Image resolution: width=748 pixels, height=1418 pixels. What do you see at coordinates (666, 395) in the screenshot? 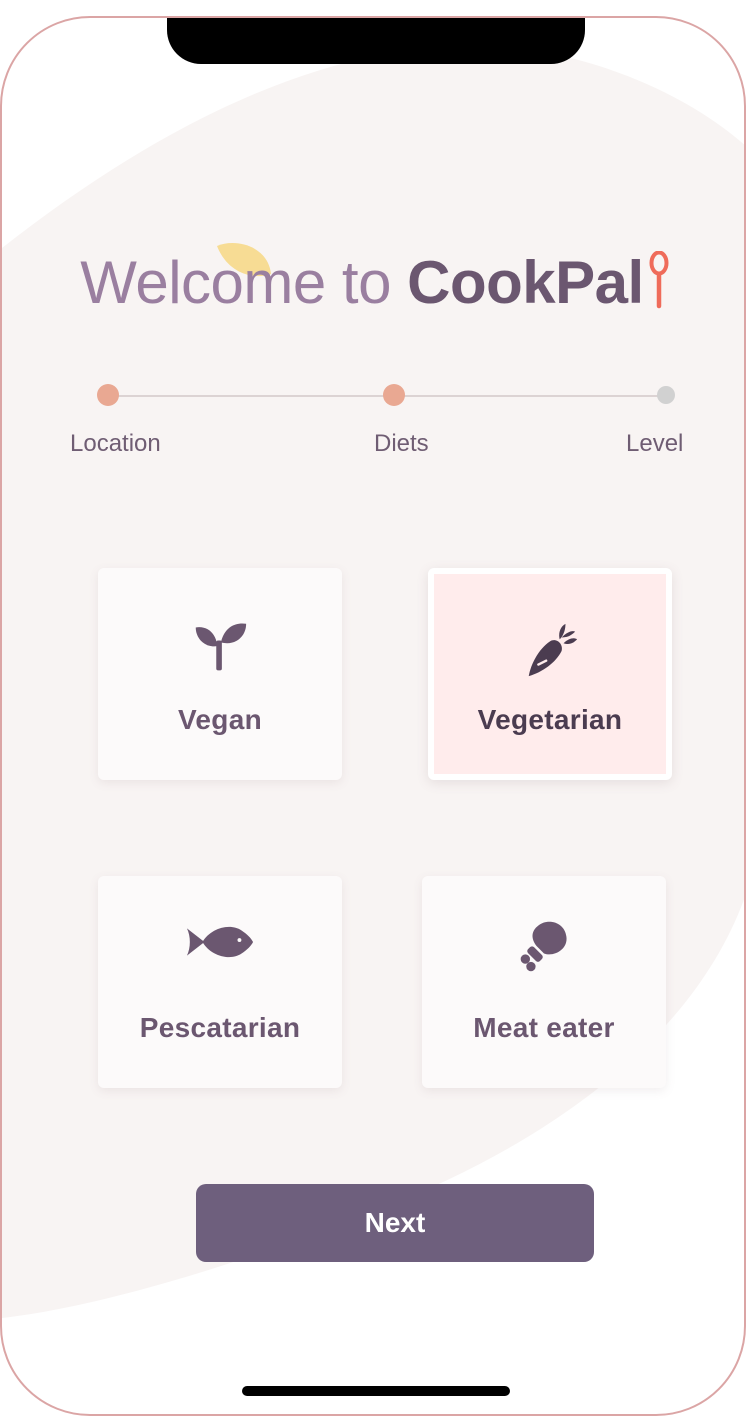
I see `step-dot-level` at bounding box center [666, 395].